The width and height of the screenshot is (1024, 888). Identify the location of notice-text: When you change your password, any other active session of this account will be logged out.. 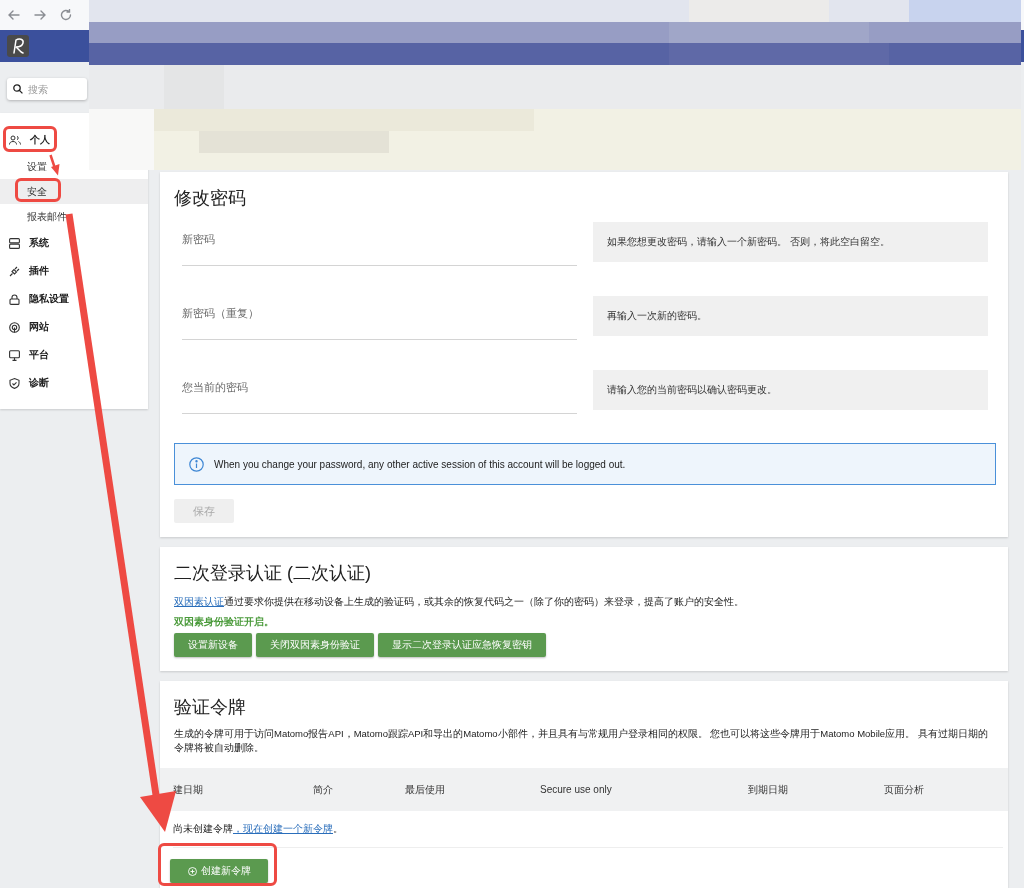
(420, 464).